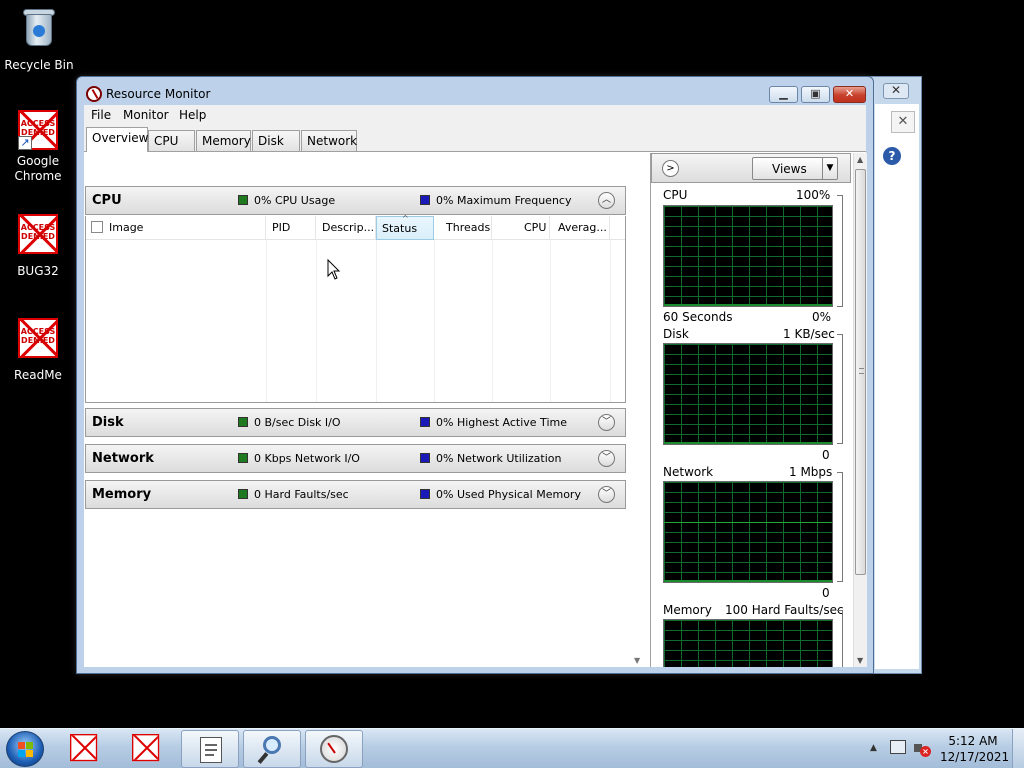 This screenshot has width=1024, height=768. What do you see at coordinates (39, 28) in the screenshot?
I see `recycle-bin-icon` at bounding box center [39, 28].